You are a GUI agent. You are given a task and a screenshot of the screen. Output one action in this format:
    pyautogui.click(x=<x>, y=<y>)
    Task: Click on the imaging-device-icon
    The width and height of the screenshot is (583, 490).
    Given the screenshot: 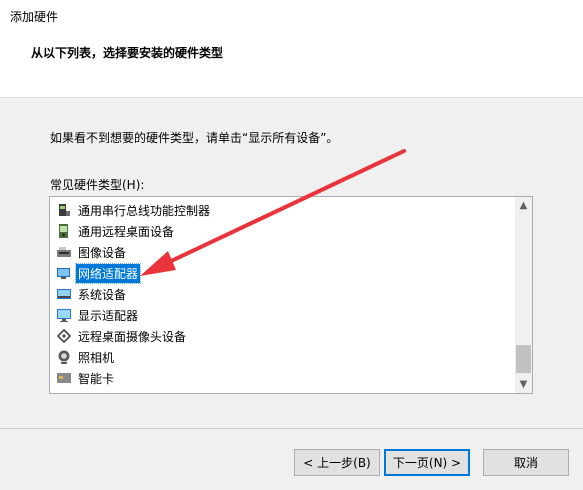 What is the action you would take?
    pyautogui.click(x=64, y=252)
    